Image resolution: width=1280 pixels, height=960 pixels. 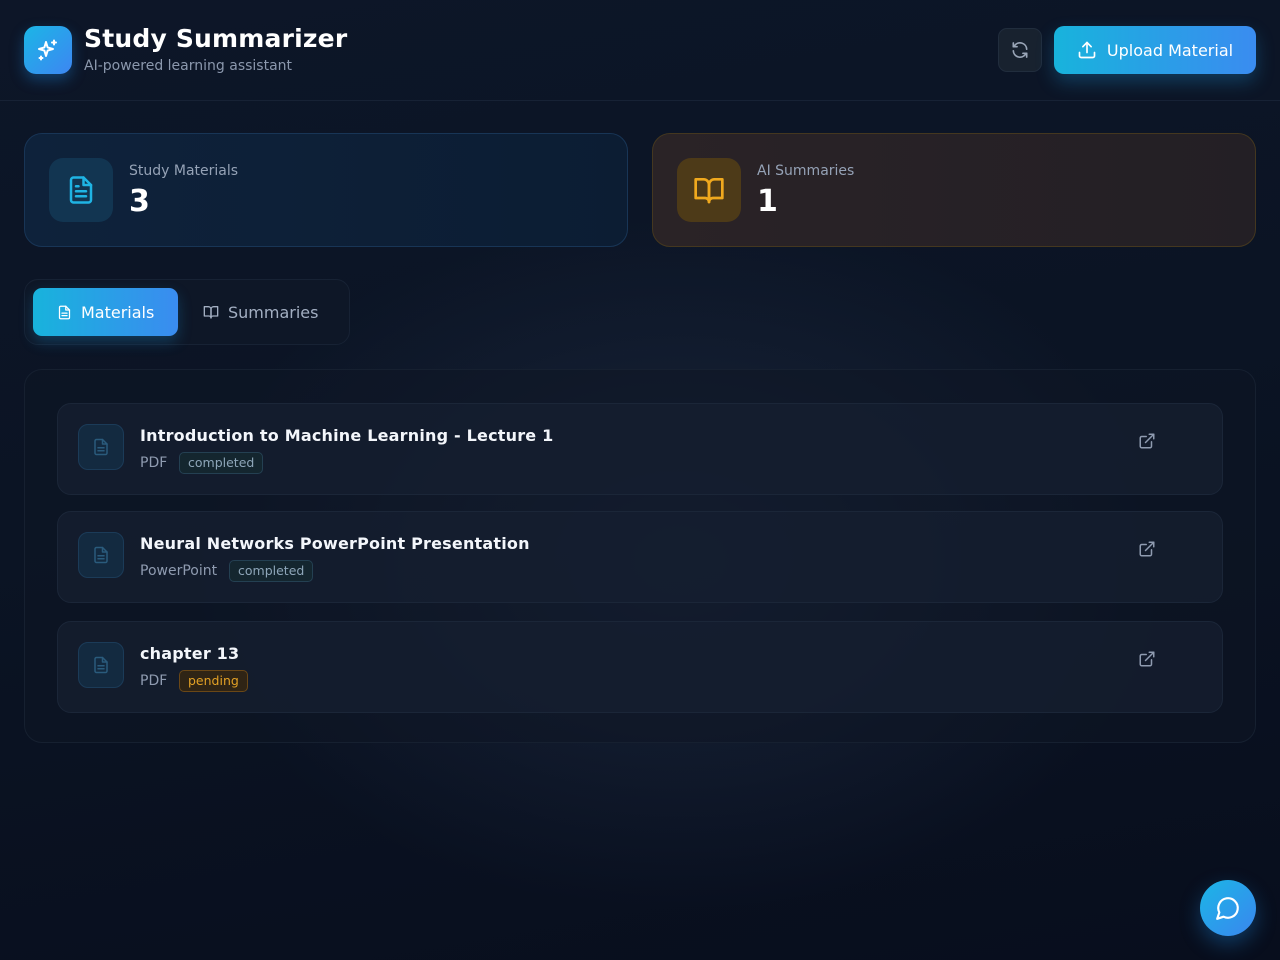 What do you see at coordinates (179, 571) in the screenshot?
I see `material-type: PowerPoint` at bounding box center [179, 571].